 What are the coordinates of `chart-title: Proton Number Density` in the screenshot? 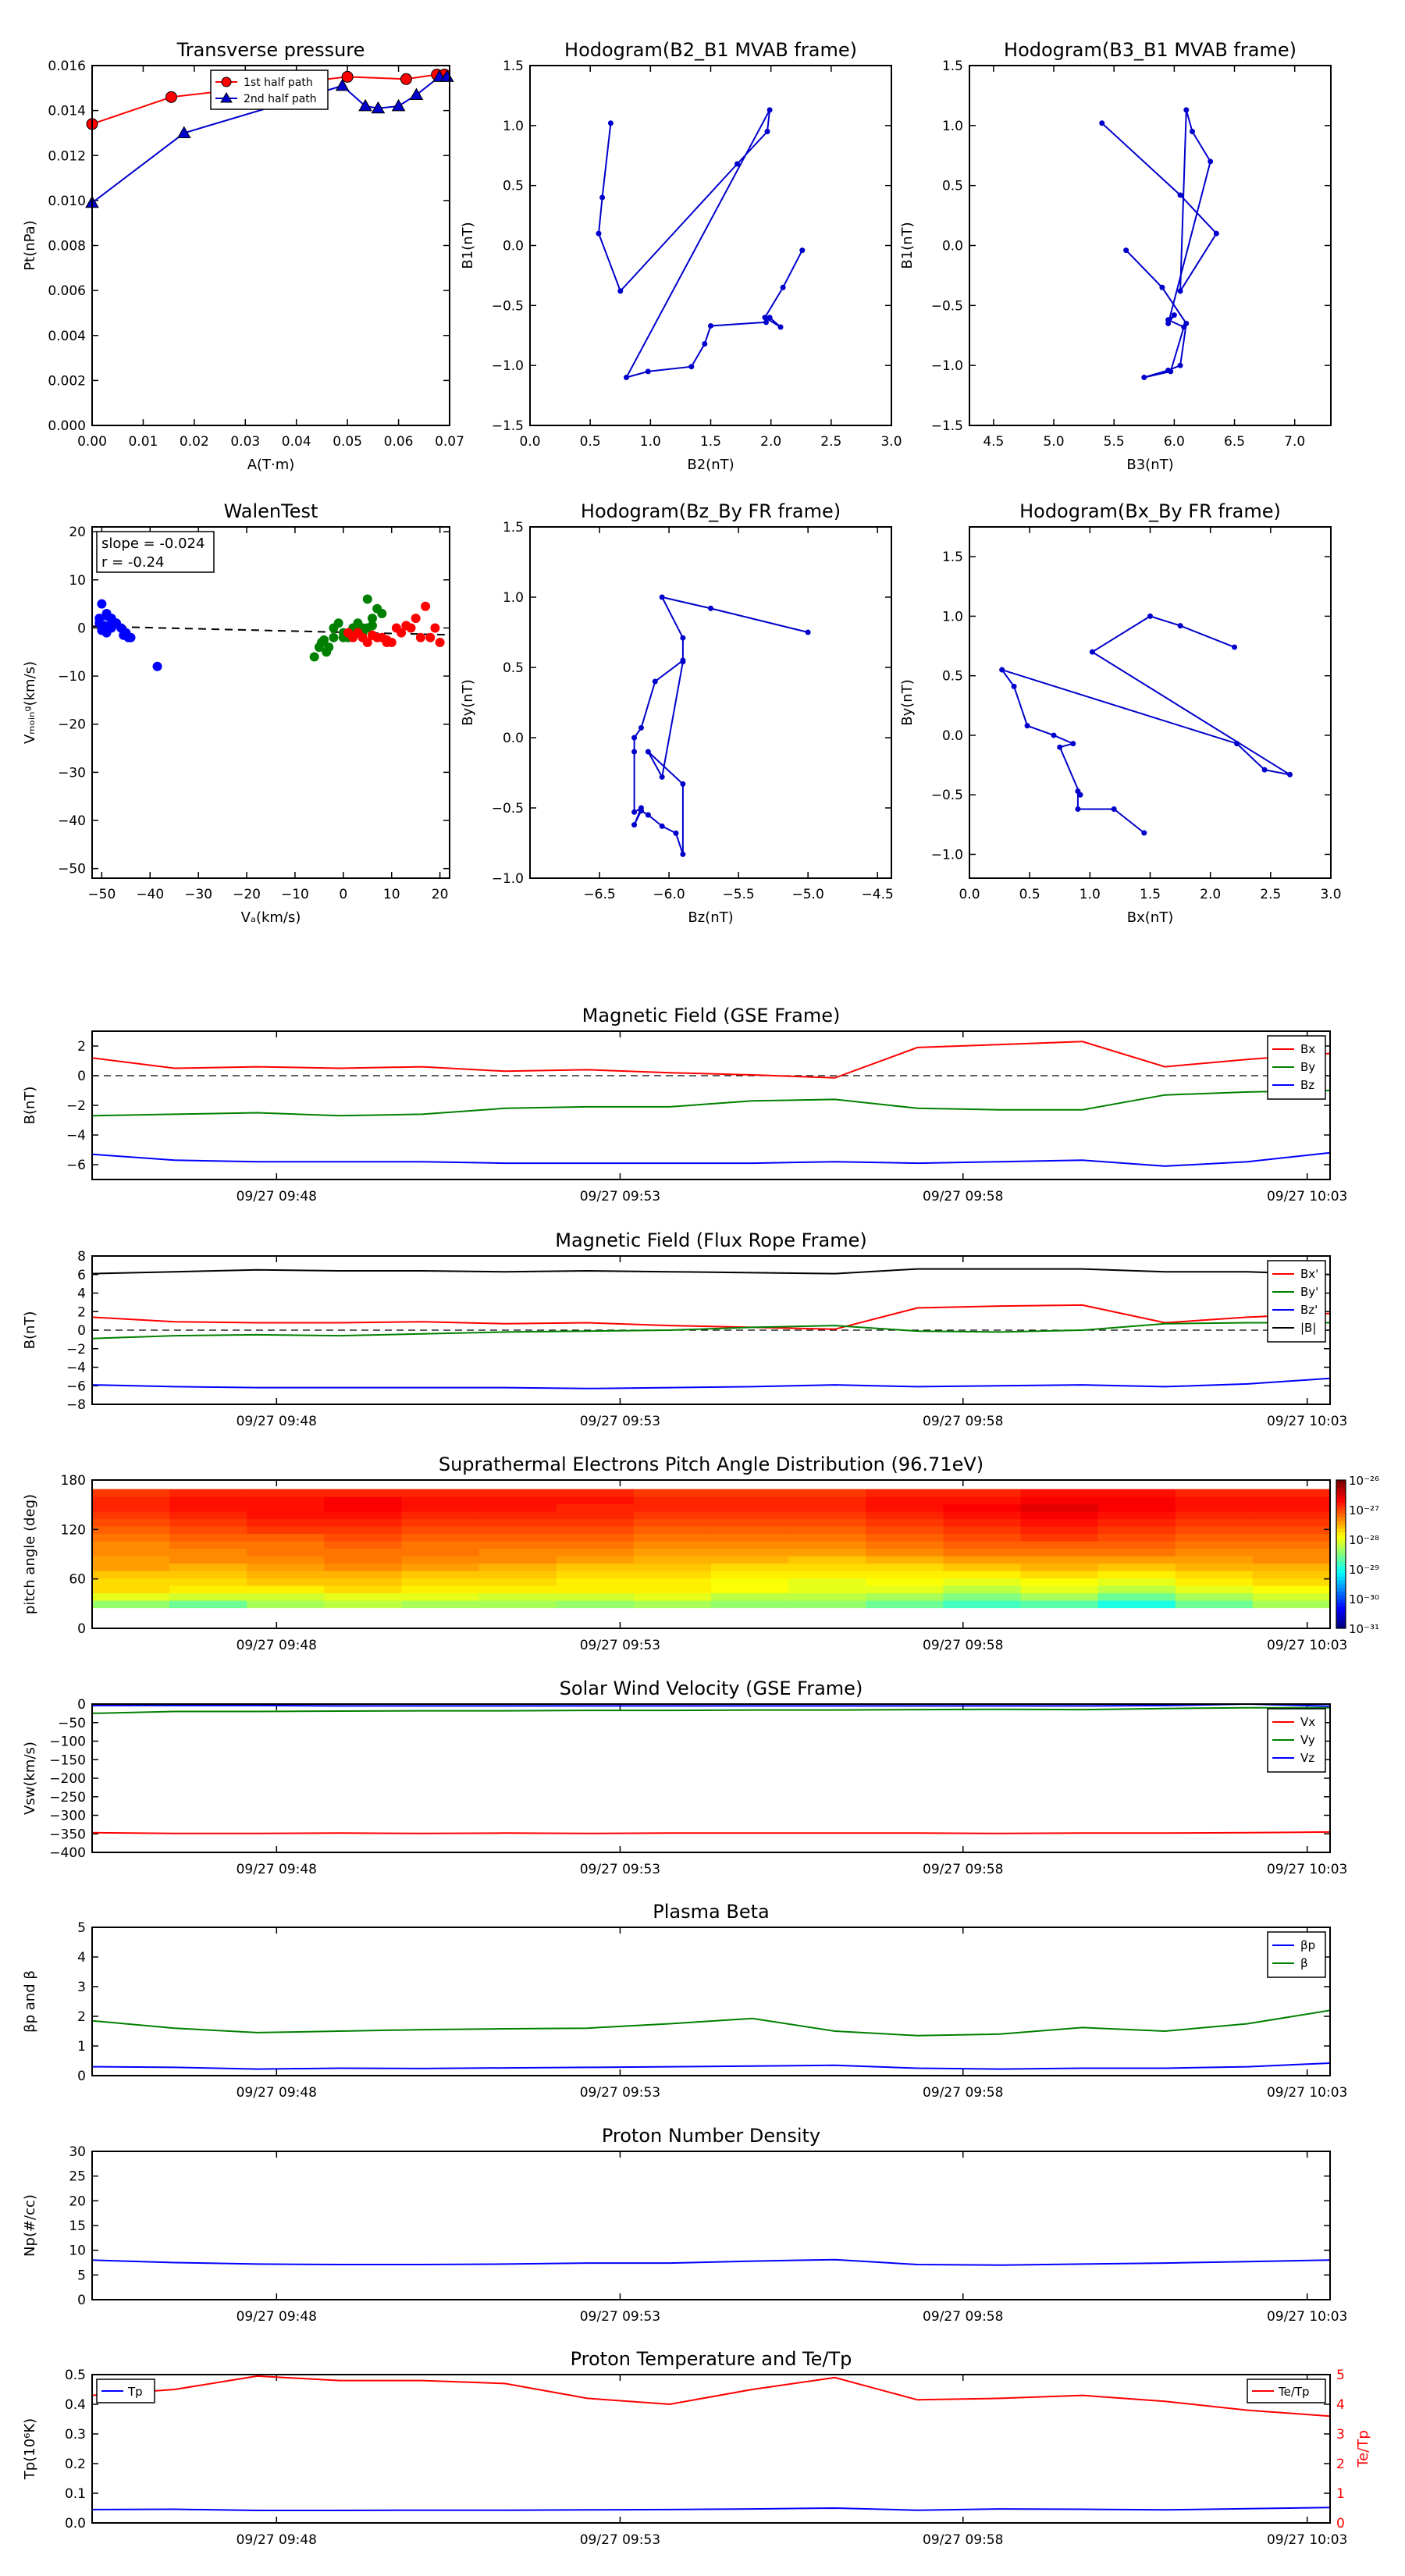 It's located at (711, 2136).